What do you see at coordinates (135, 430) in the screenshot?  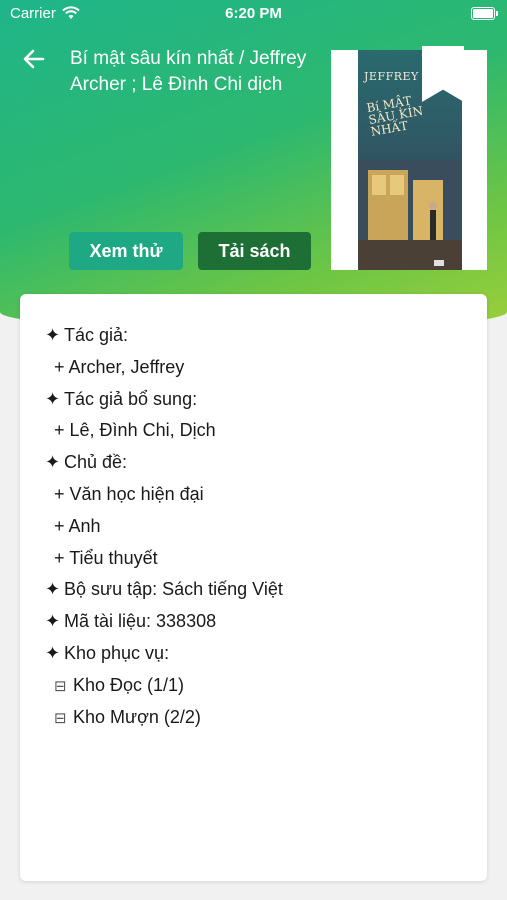 I see `co-author-value-row: + Lê, Đình Chi, Dịch` at bounding box center [135, 430].